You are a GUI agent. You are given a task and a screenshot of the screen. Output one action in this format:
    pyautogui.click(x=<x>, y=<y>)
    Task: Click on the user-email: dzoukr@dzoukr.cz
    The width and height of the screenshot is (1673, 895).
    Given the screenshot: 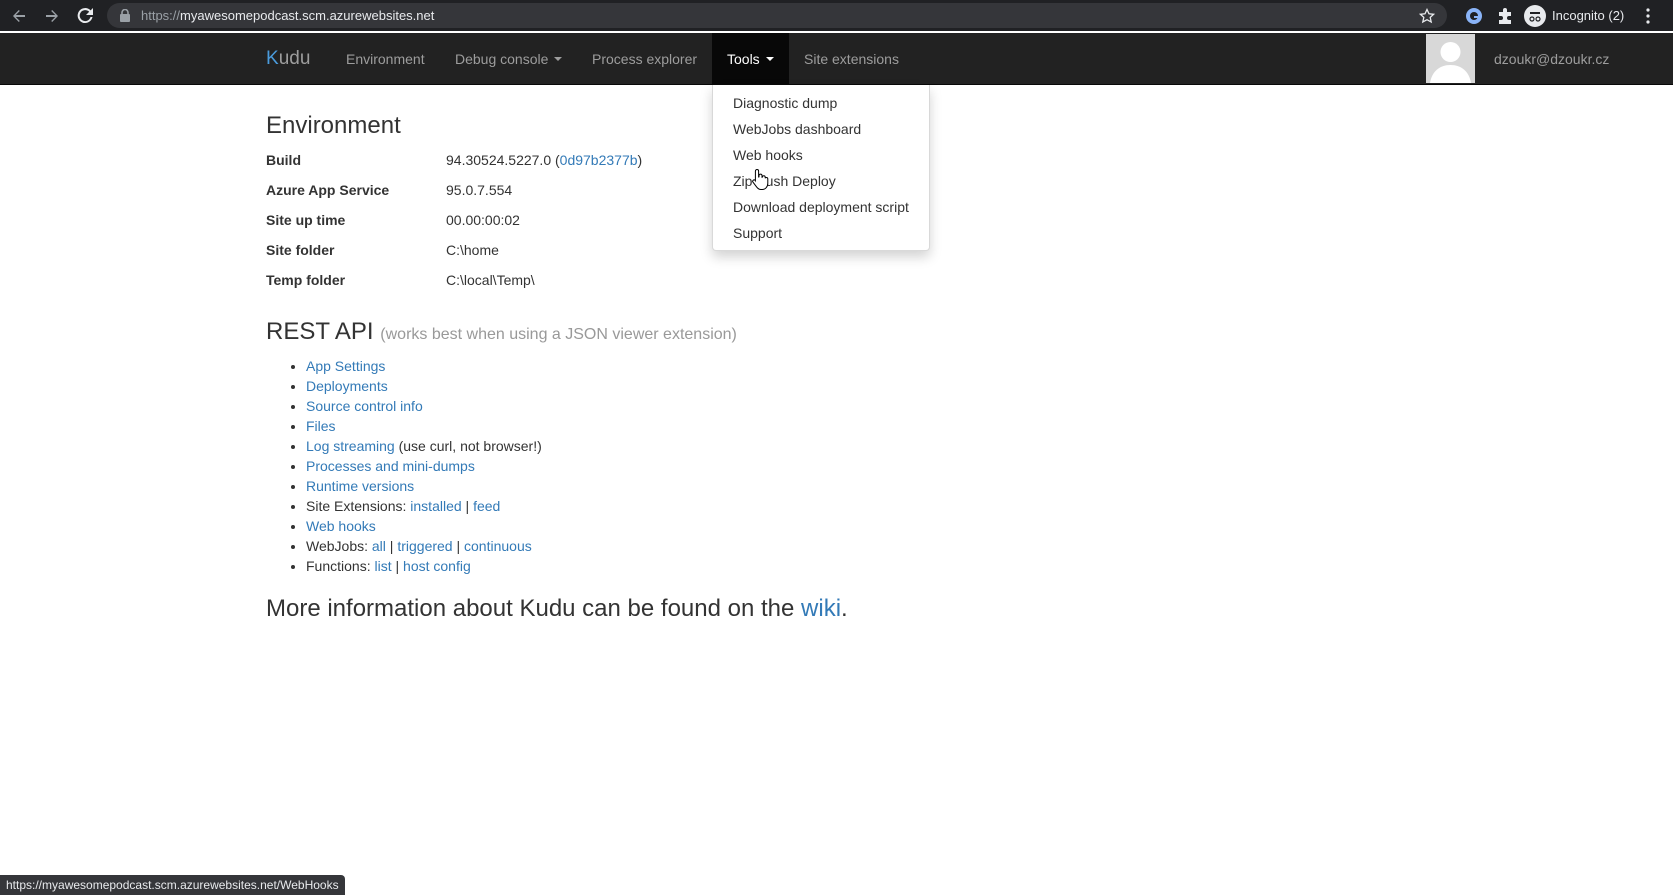 What is the action you would take?
    pyautogui.click(x=1551, y=59)
    